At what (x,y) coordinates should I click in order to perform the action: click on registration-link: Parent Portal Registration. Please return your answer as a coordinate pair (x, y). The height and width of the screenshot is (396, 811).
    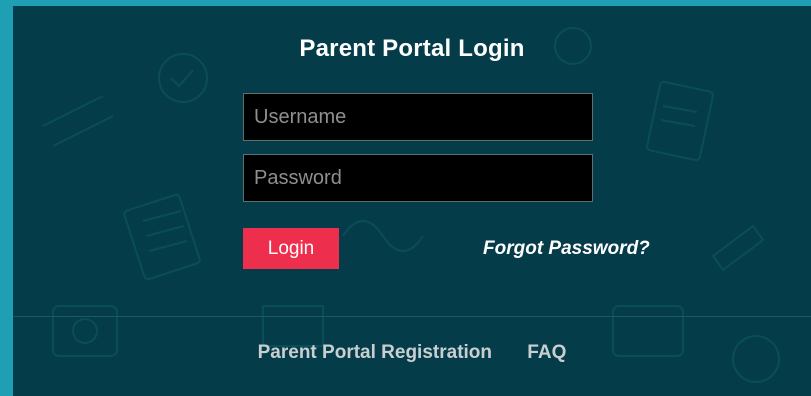
    Looking at the image, I should click on (375, 352).